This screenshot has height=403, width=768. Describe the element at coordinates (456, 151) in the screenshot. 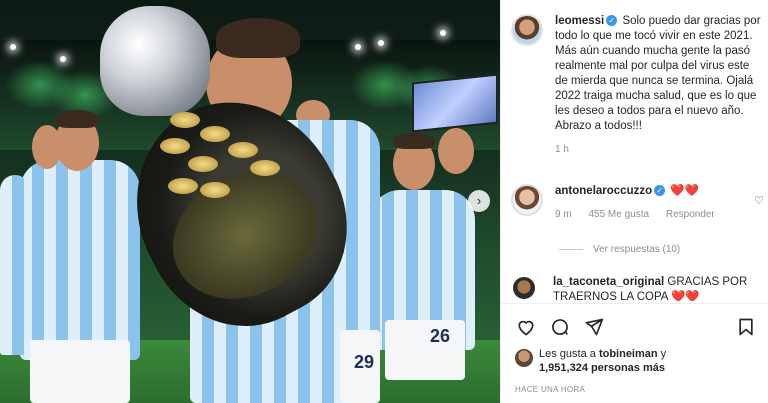

I see `player-far-head` at that location.